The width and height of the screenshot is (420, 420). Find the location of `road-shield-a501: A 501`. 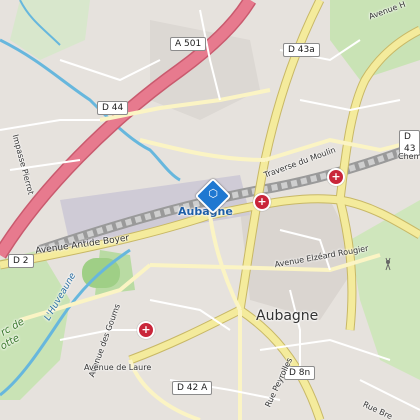

road-shield-a501: A 501 is located at coordinates (188, 44).